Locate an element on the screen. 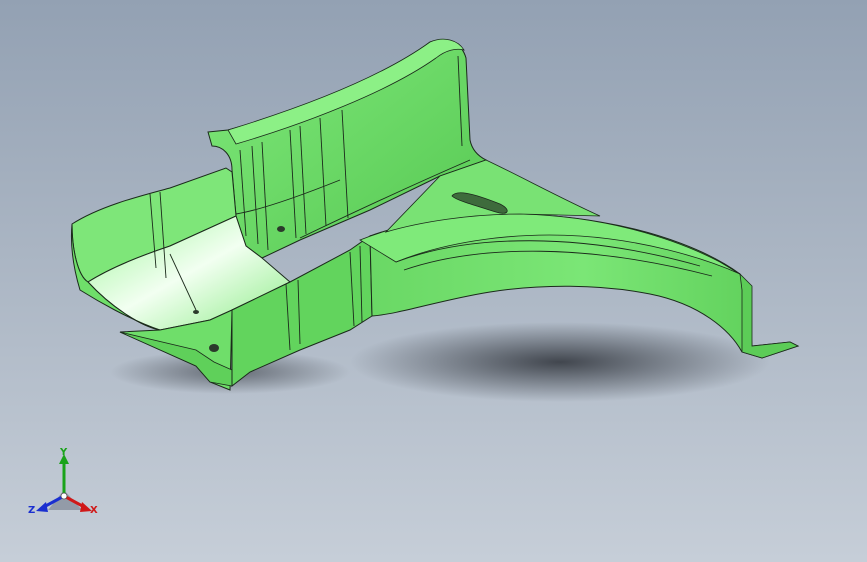 This screenshot has height=562, width=867. mount-hole-upper is located at coordinates (281, 229).